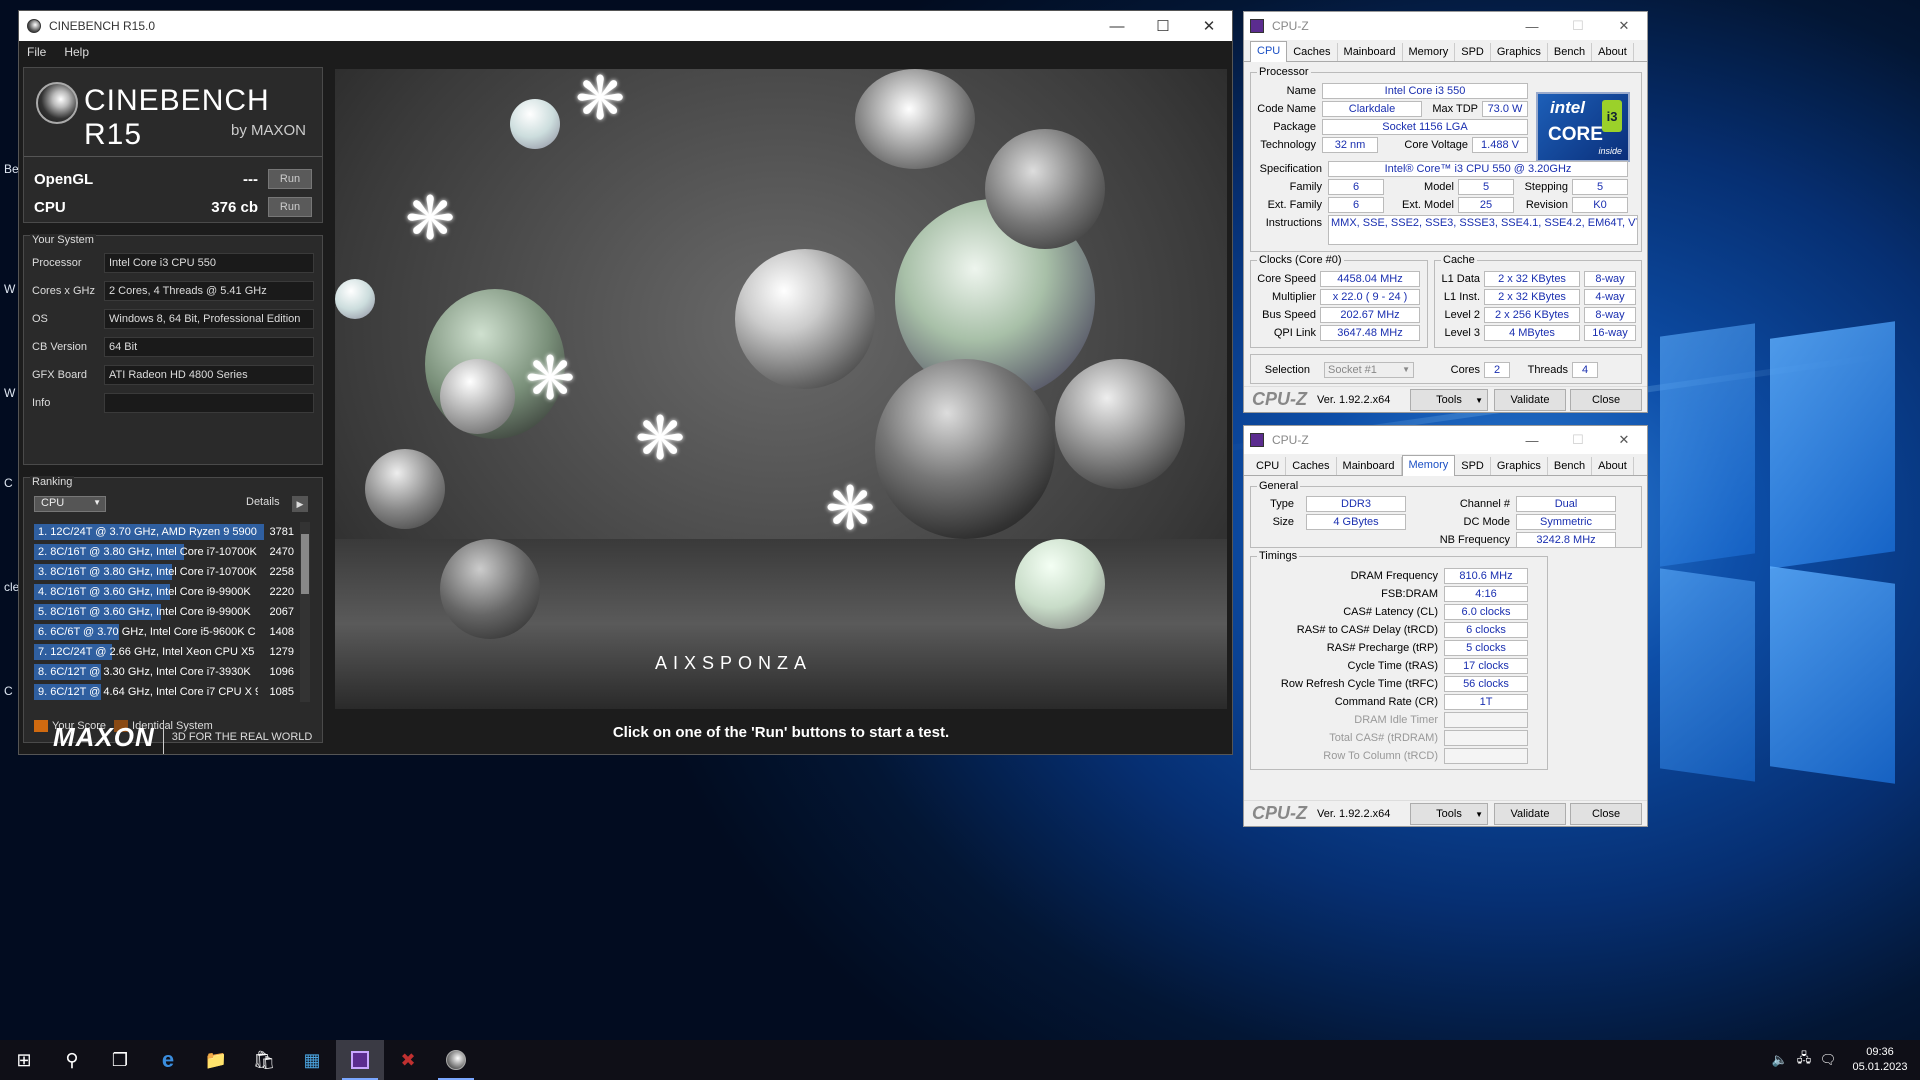 The height and width of the screenshot is (1080, 1920). Describe the element at coordinates (625, 26) in the screenshot. I see `cinebench-titlebar: CINEBENCH R15.0 — ☐ ✕` at that location.